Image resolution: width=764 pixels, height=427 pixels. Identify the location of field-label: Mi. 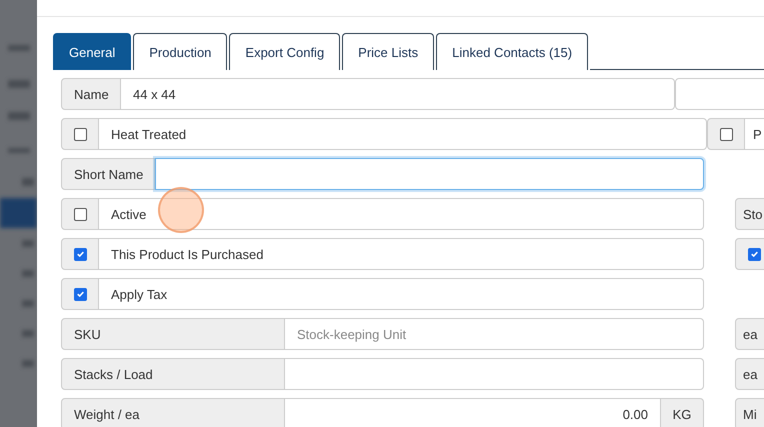
(749, 412).